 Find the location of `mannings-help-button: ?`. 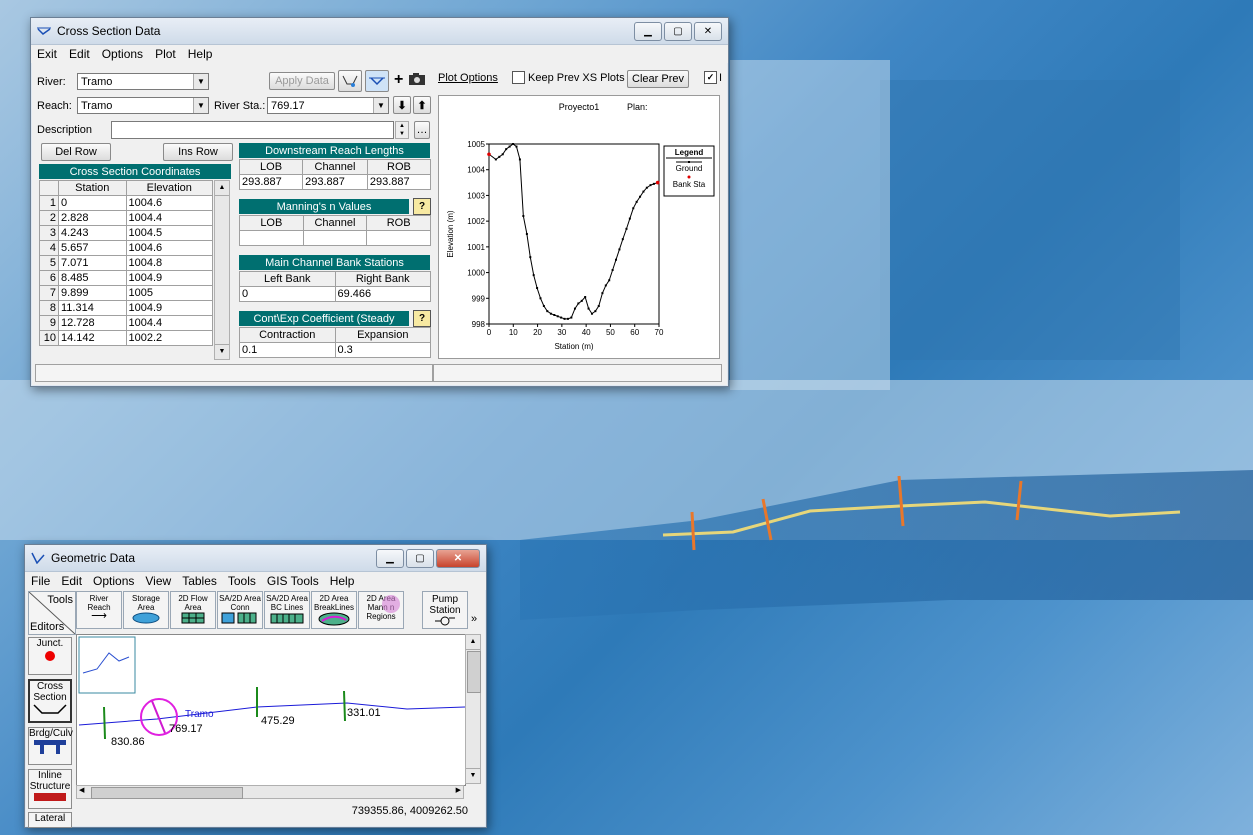

mannings-help-button: ? is located at coordinates (422, 206).